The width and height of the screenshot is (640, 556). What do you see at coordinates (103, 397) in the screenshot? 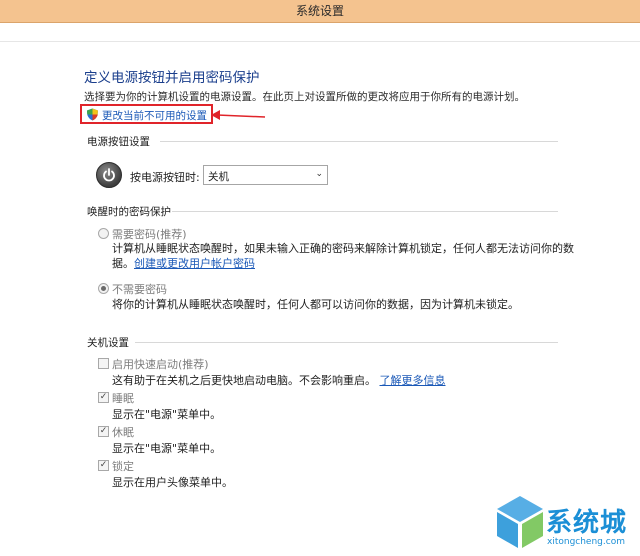
I see `sleep-checkbox: ✓` at bounding box center [103, 397].